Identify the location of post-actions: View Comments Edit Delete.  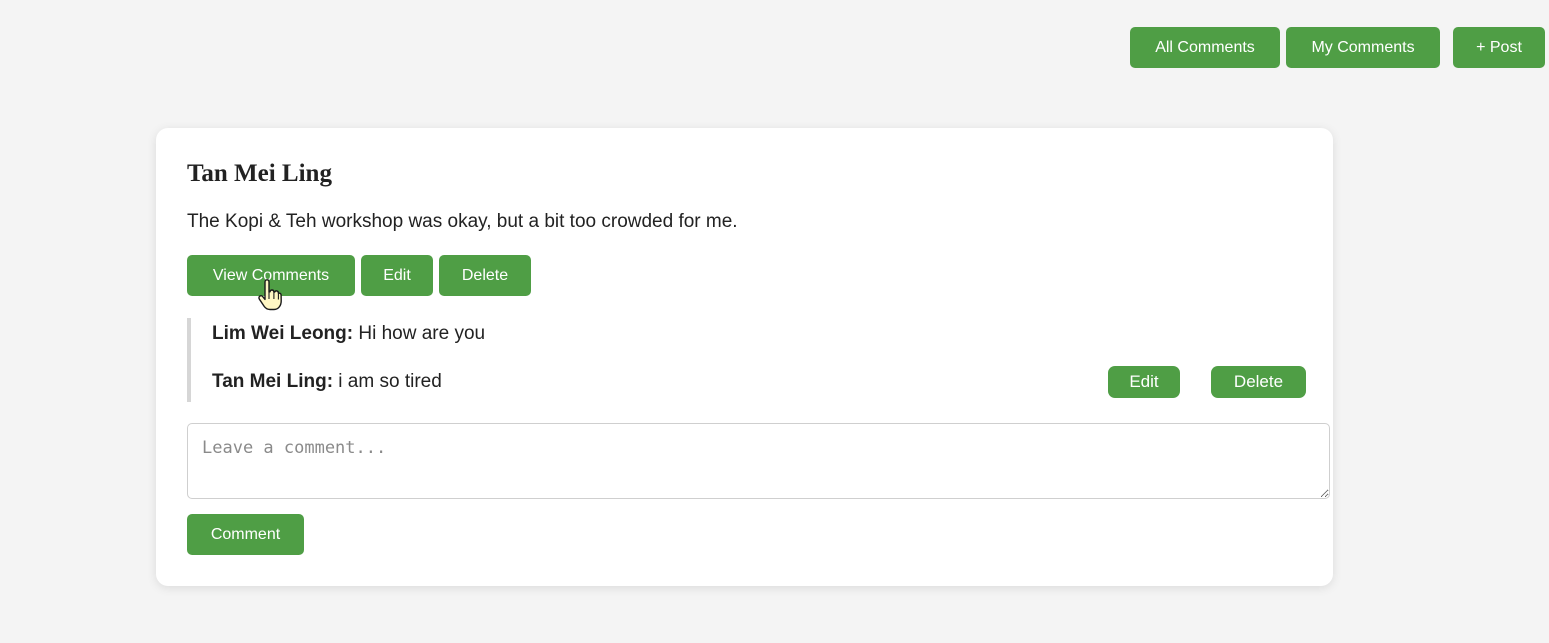
(359, 275).